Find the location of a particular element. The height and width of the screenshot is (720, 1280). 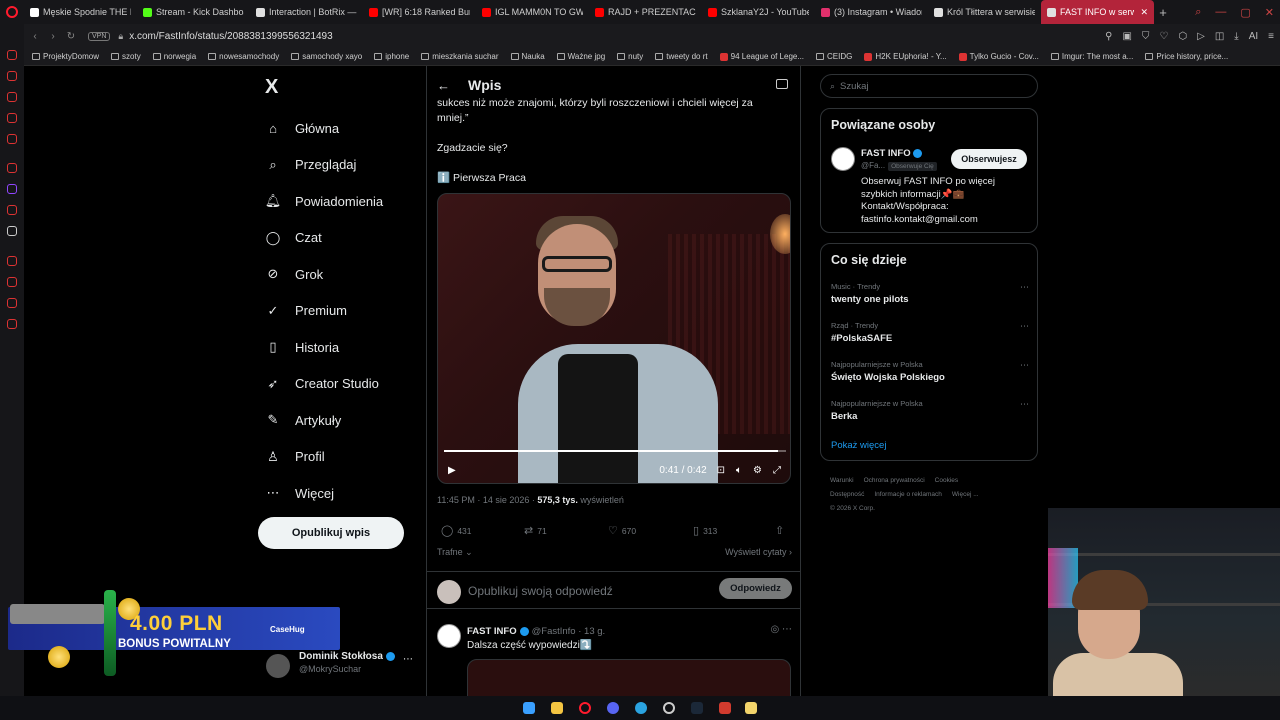

heart-icon: ♡ is located at coordinates (1163, 36).